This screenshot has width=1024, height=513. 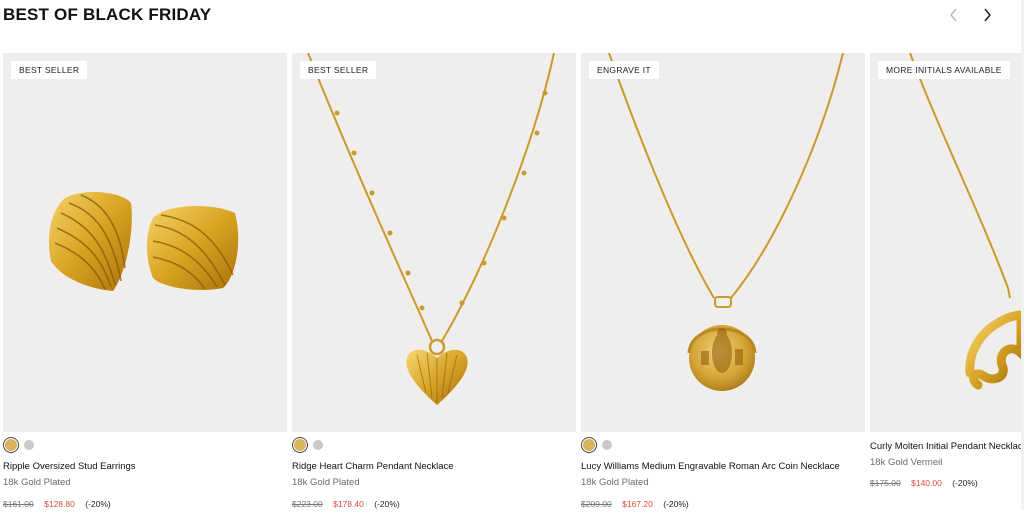 I want to click on original-price: $209.00, so click(x=596, y=504).